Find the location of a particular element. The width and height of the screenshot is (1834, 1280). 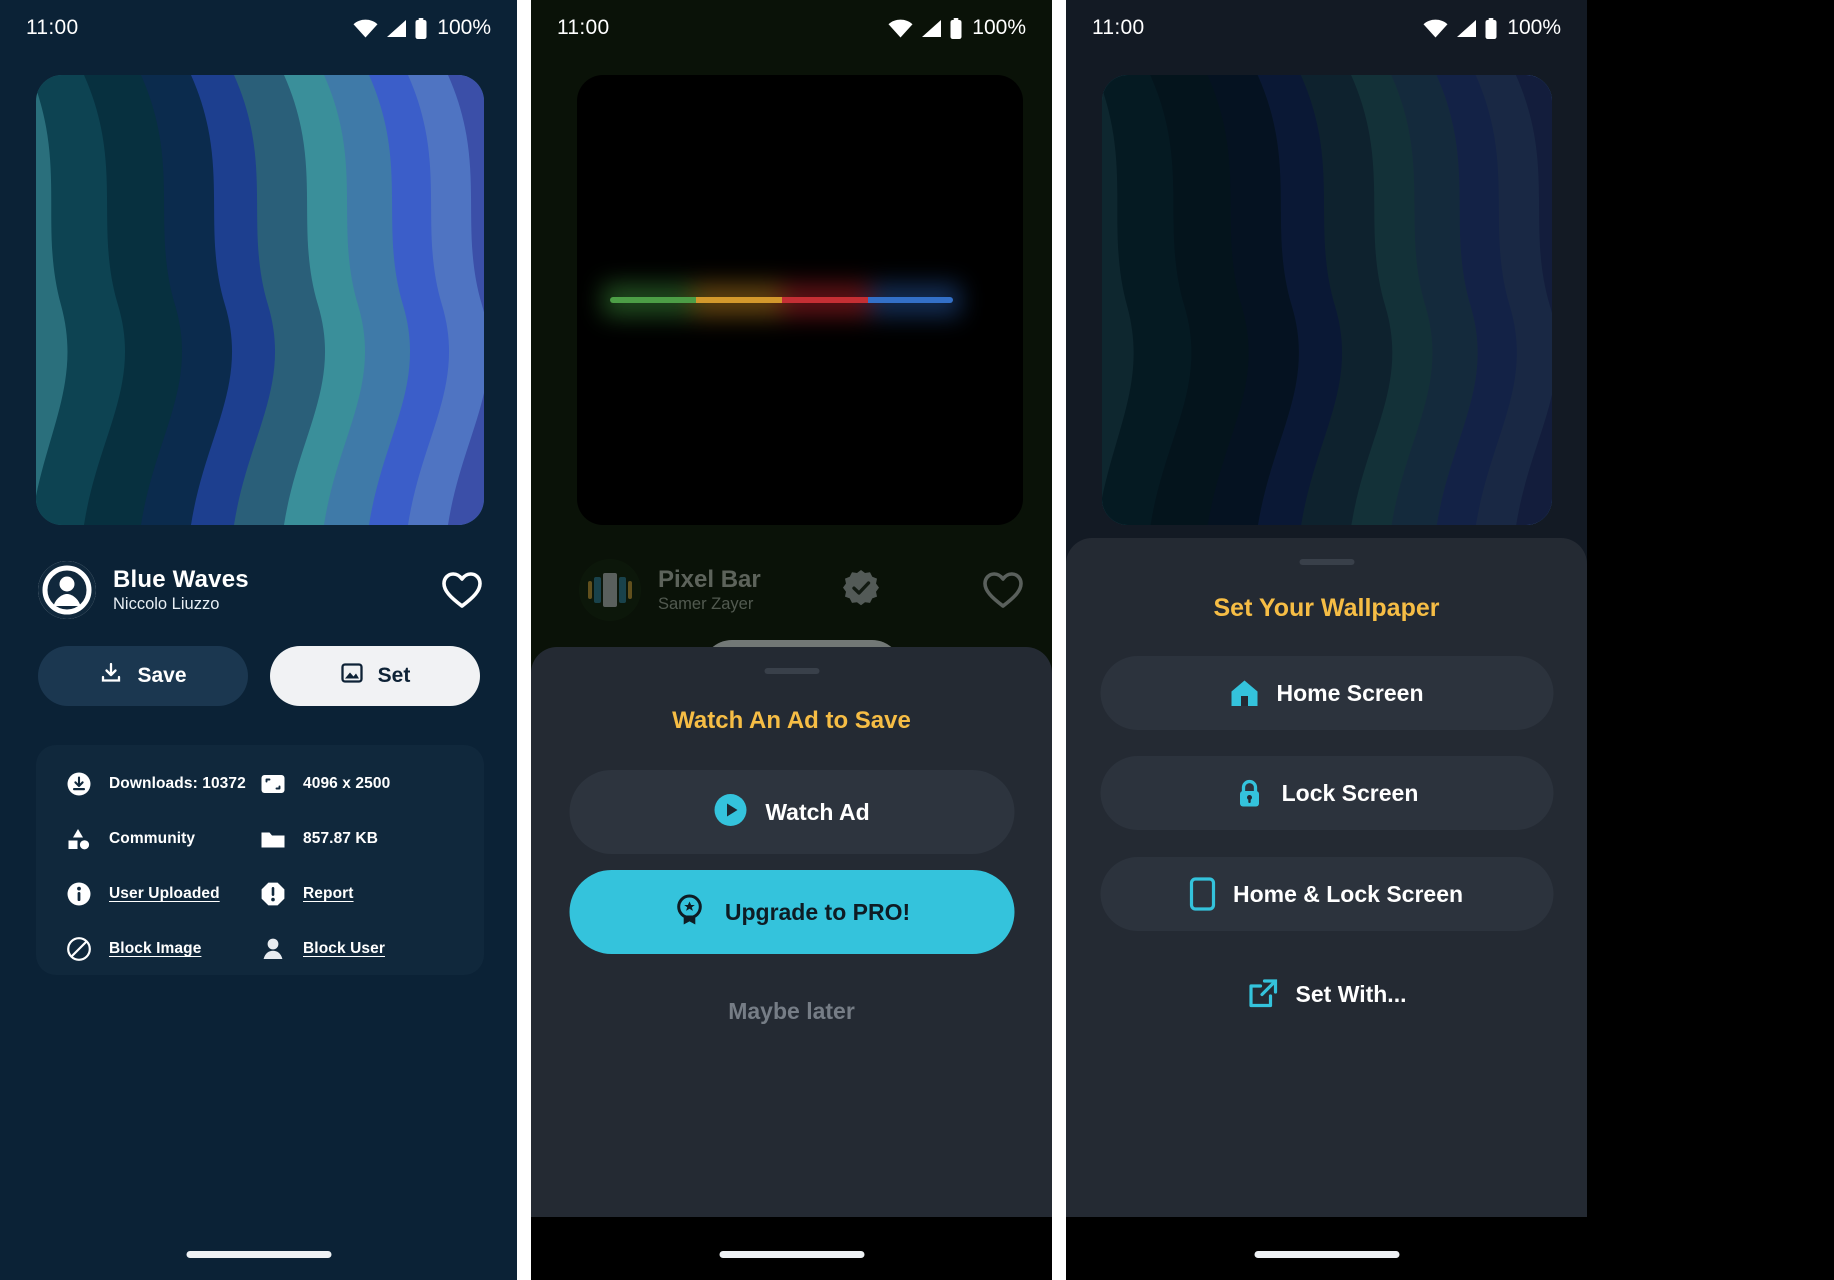

info-downloads: Downloads: 10372 is located at coordinates (163, 784).